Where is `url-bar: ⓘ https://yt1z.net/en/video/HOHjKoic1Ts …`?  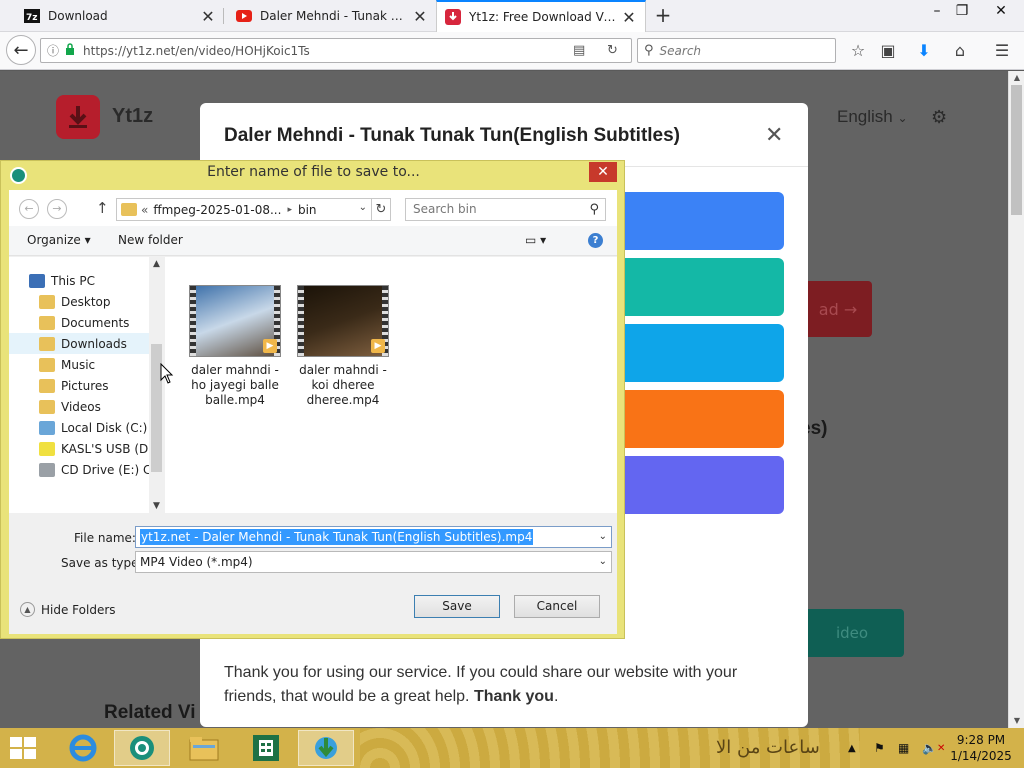 url-bar: ⓘ https://yt1z.net/en/video/HOHjKoic1Ts … is located at coordinates (336, 50).